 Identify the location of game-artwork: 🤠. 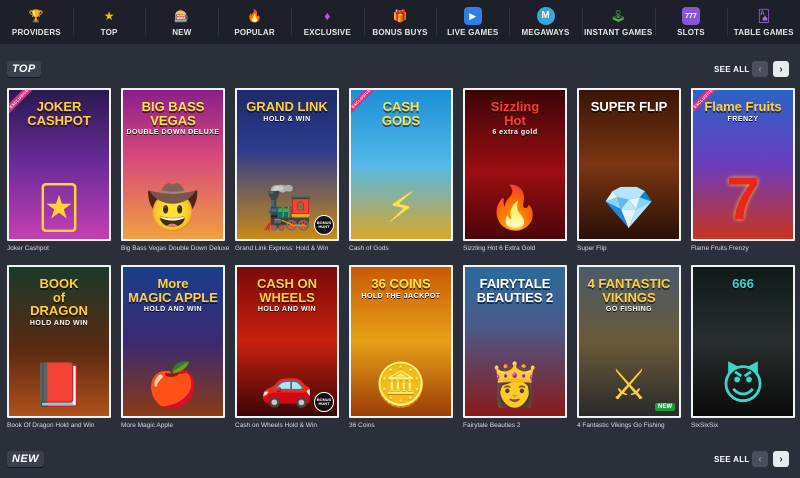
(173, 207).